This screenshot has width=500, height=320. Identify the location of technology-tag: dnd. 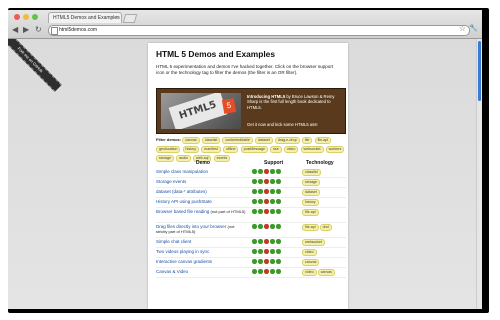
(325, 227).